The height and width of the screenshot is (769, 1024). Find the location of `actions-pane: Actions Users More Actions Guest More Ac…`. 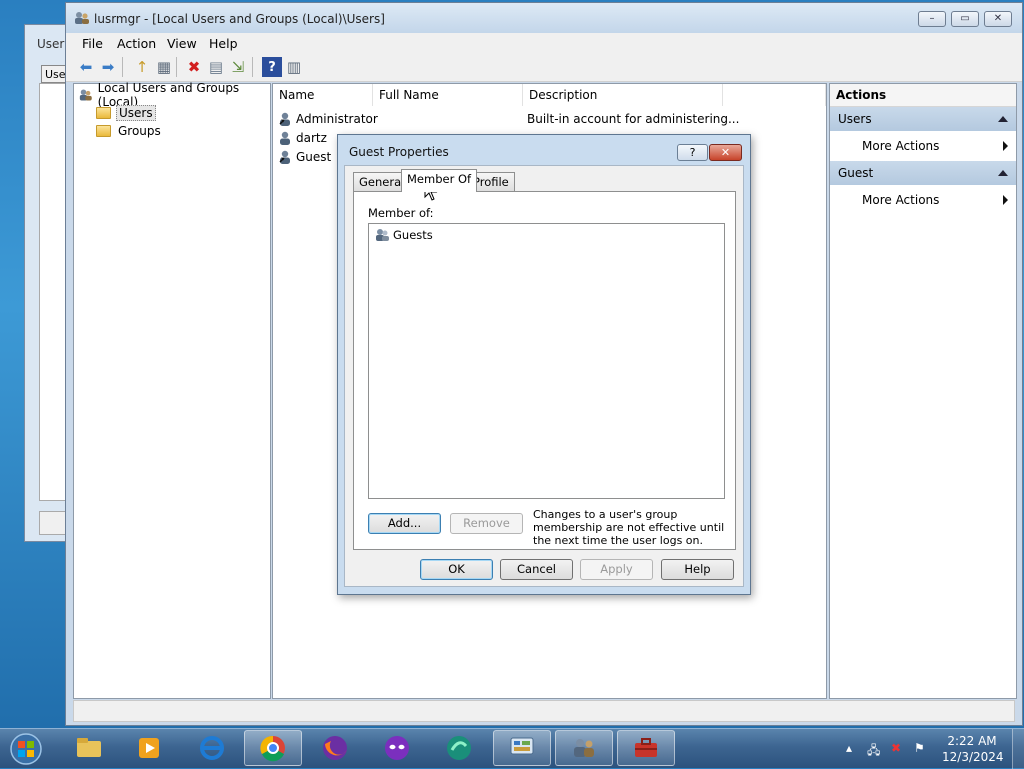

actions-pane: Actions Users More Actions Guest More Ac… is located at coordinates (923, 391).